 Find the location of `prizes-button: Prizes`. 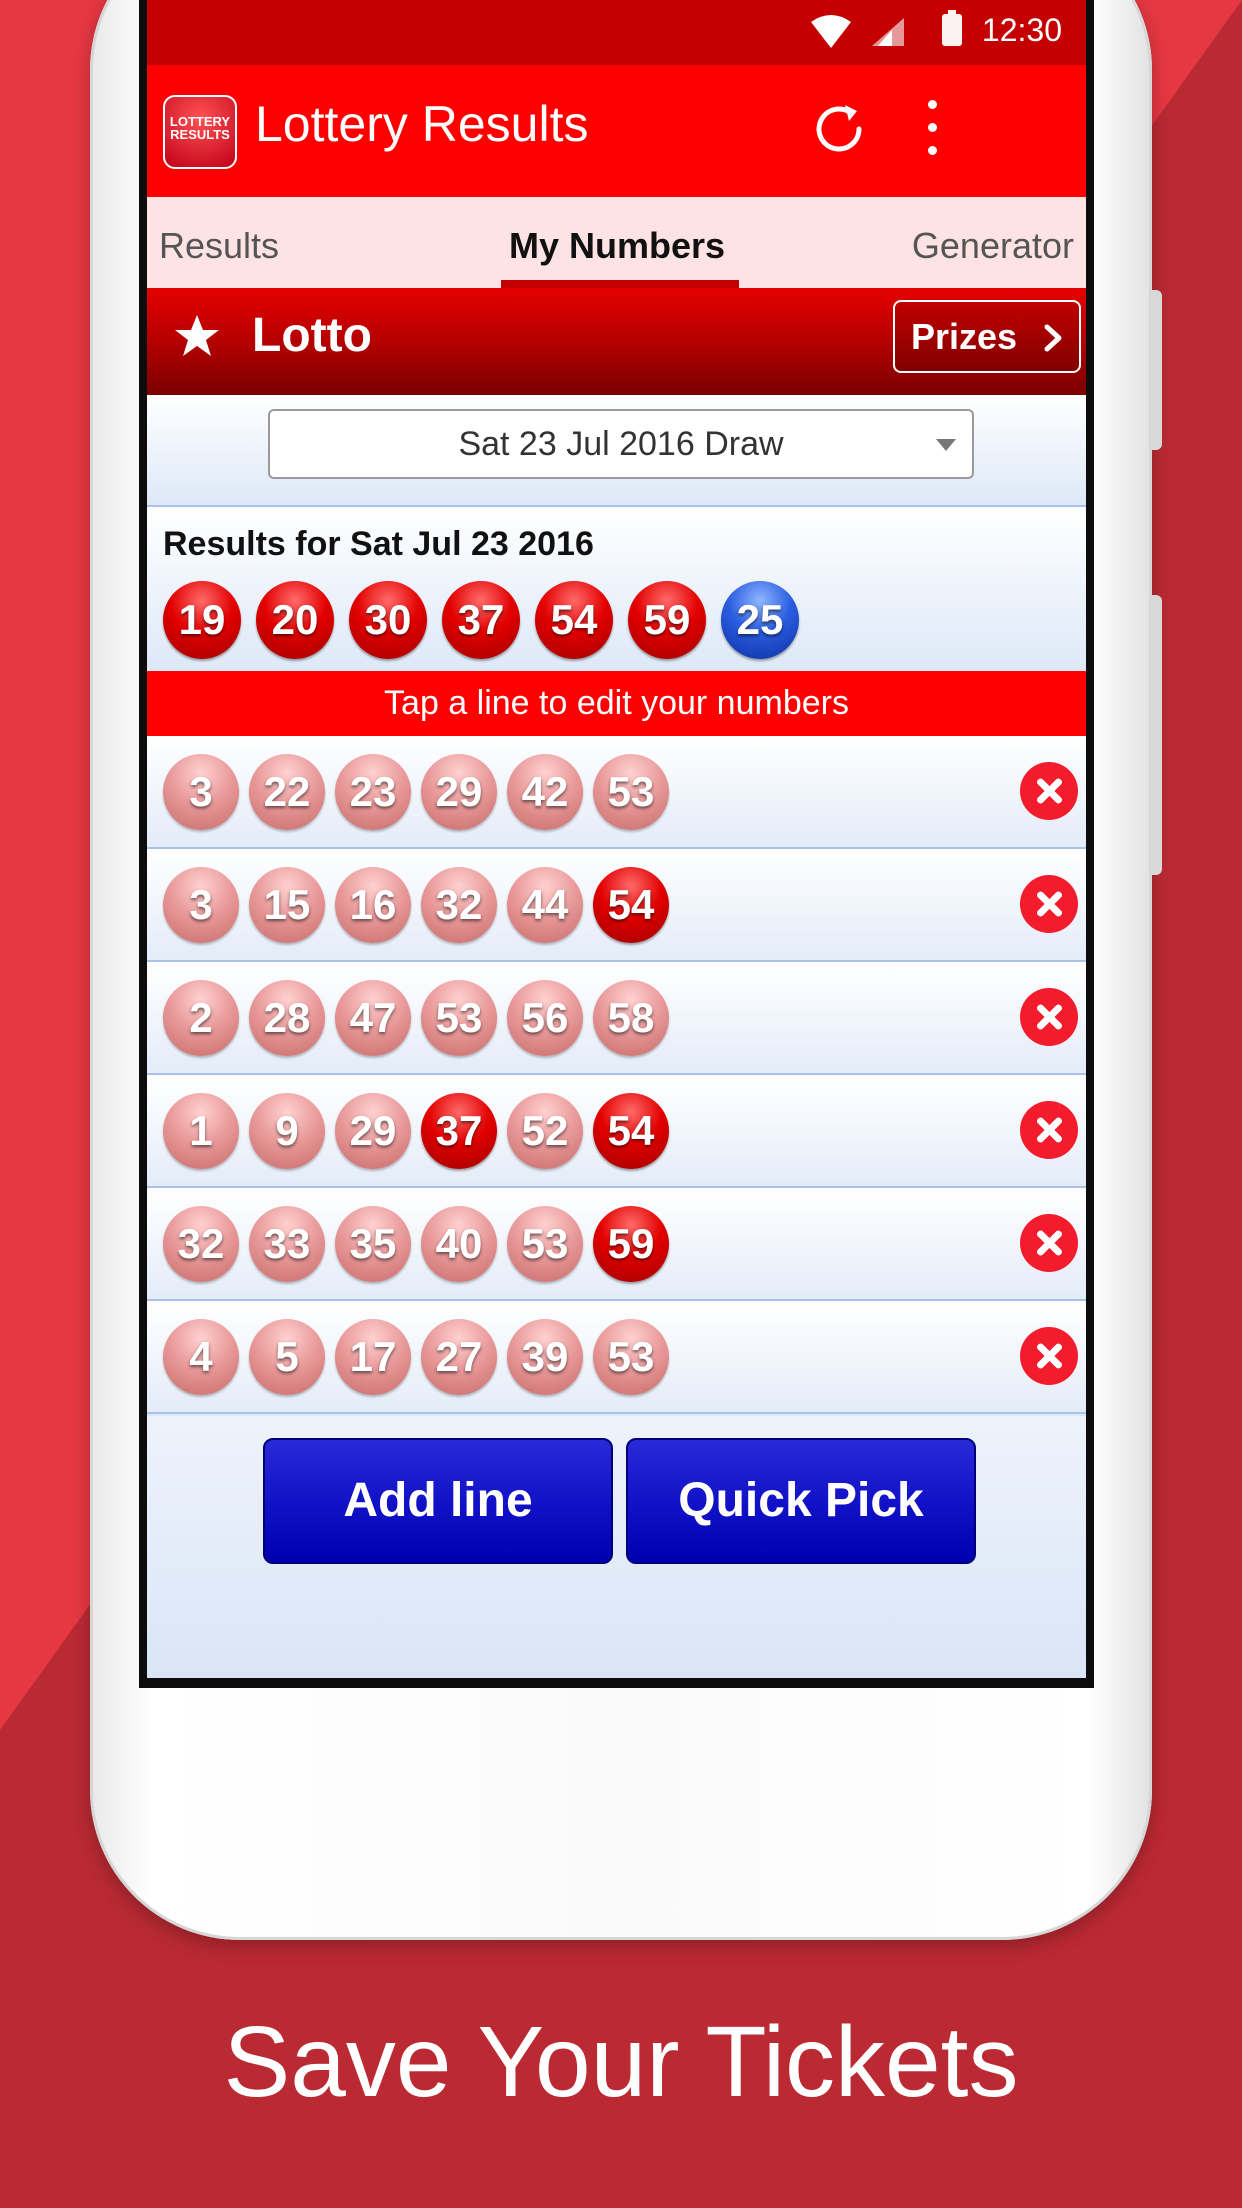

prizes-button: Prizes is located at coordinates (987, 336).